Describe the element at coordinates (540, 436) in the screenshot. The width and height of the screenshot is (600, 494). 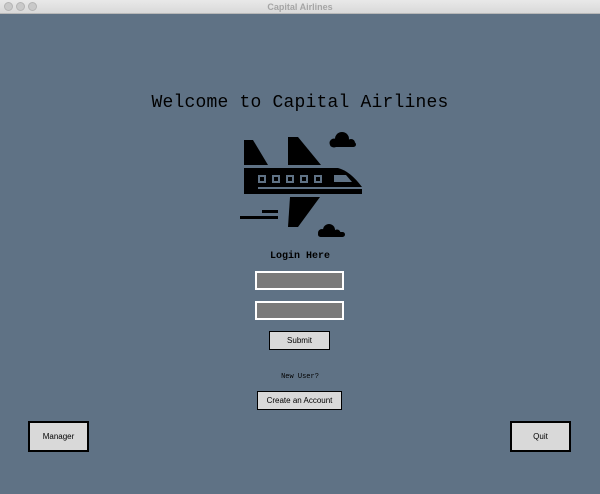
I see `quit-button: Quit` at that location.